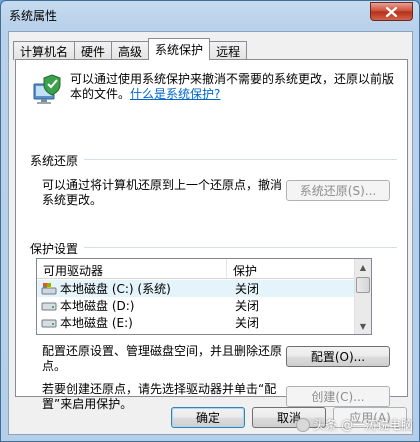  Describe the element at coordinates (49, 288) in the screenshot. I see `system-drive-icon` at that location.